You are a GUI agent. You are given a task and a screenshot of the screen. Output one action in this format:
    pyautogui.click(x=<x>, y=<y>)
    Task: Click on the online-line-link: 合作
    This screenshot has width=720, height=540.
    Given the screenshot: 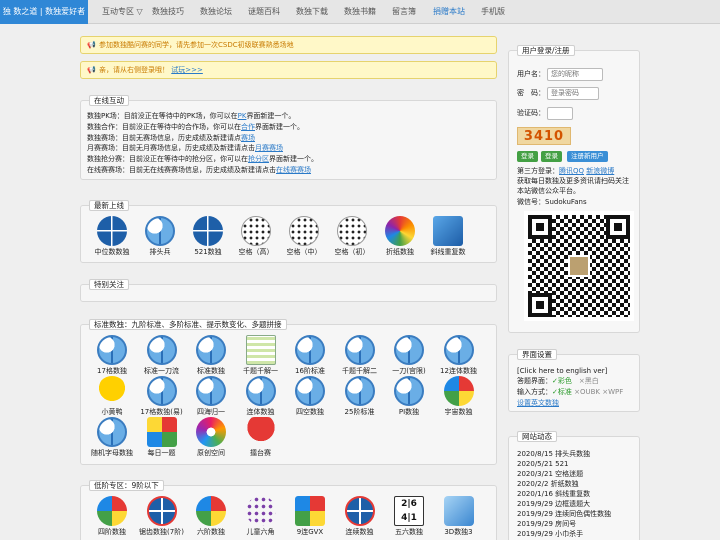 What is the action you would take?
    pyautogui.click(x=248, y=127)
    